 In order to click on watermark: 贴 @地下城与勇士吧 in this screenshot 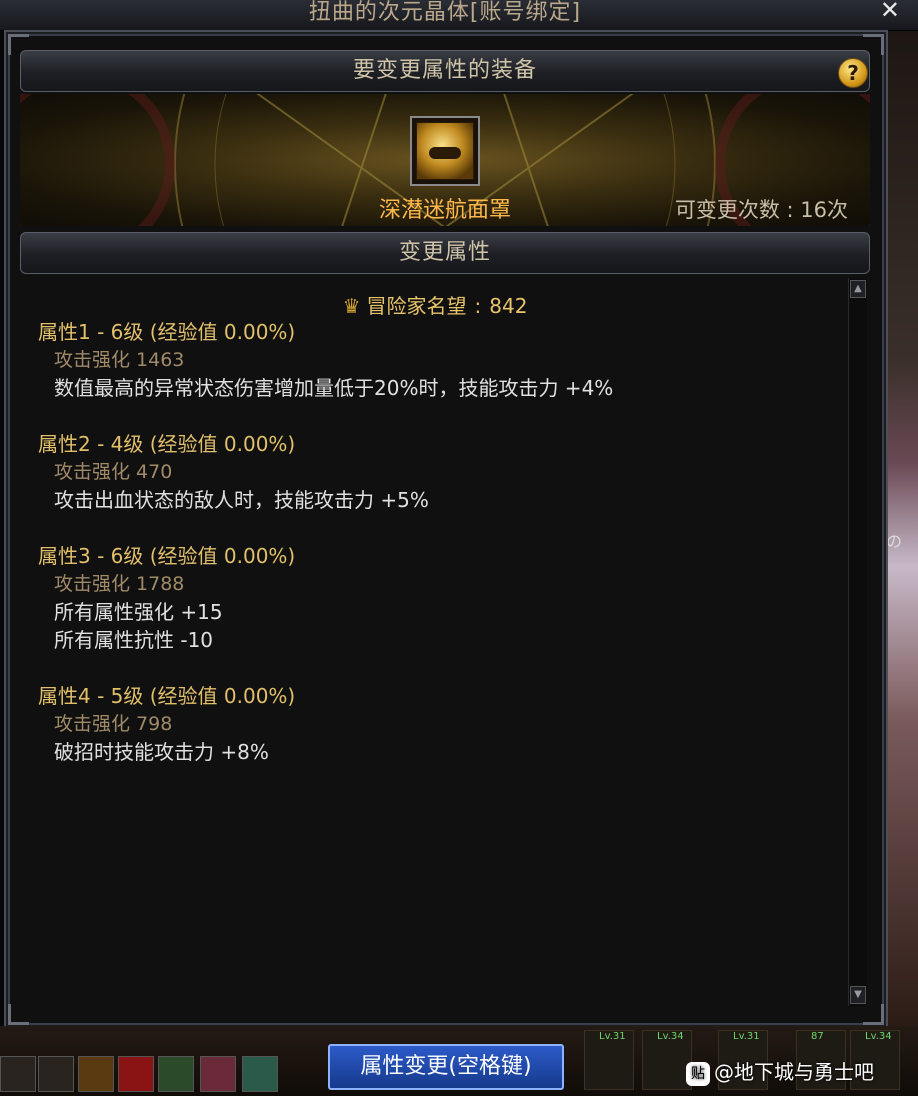, I will do `click(780, 1071)`.